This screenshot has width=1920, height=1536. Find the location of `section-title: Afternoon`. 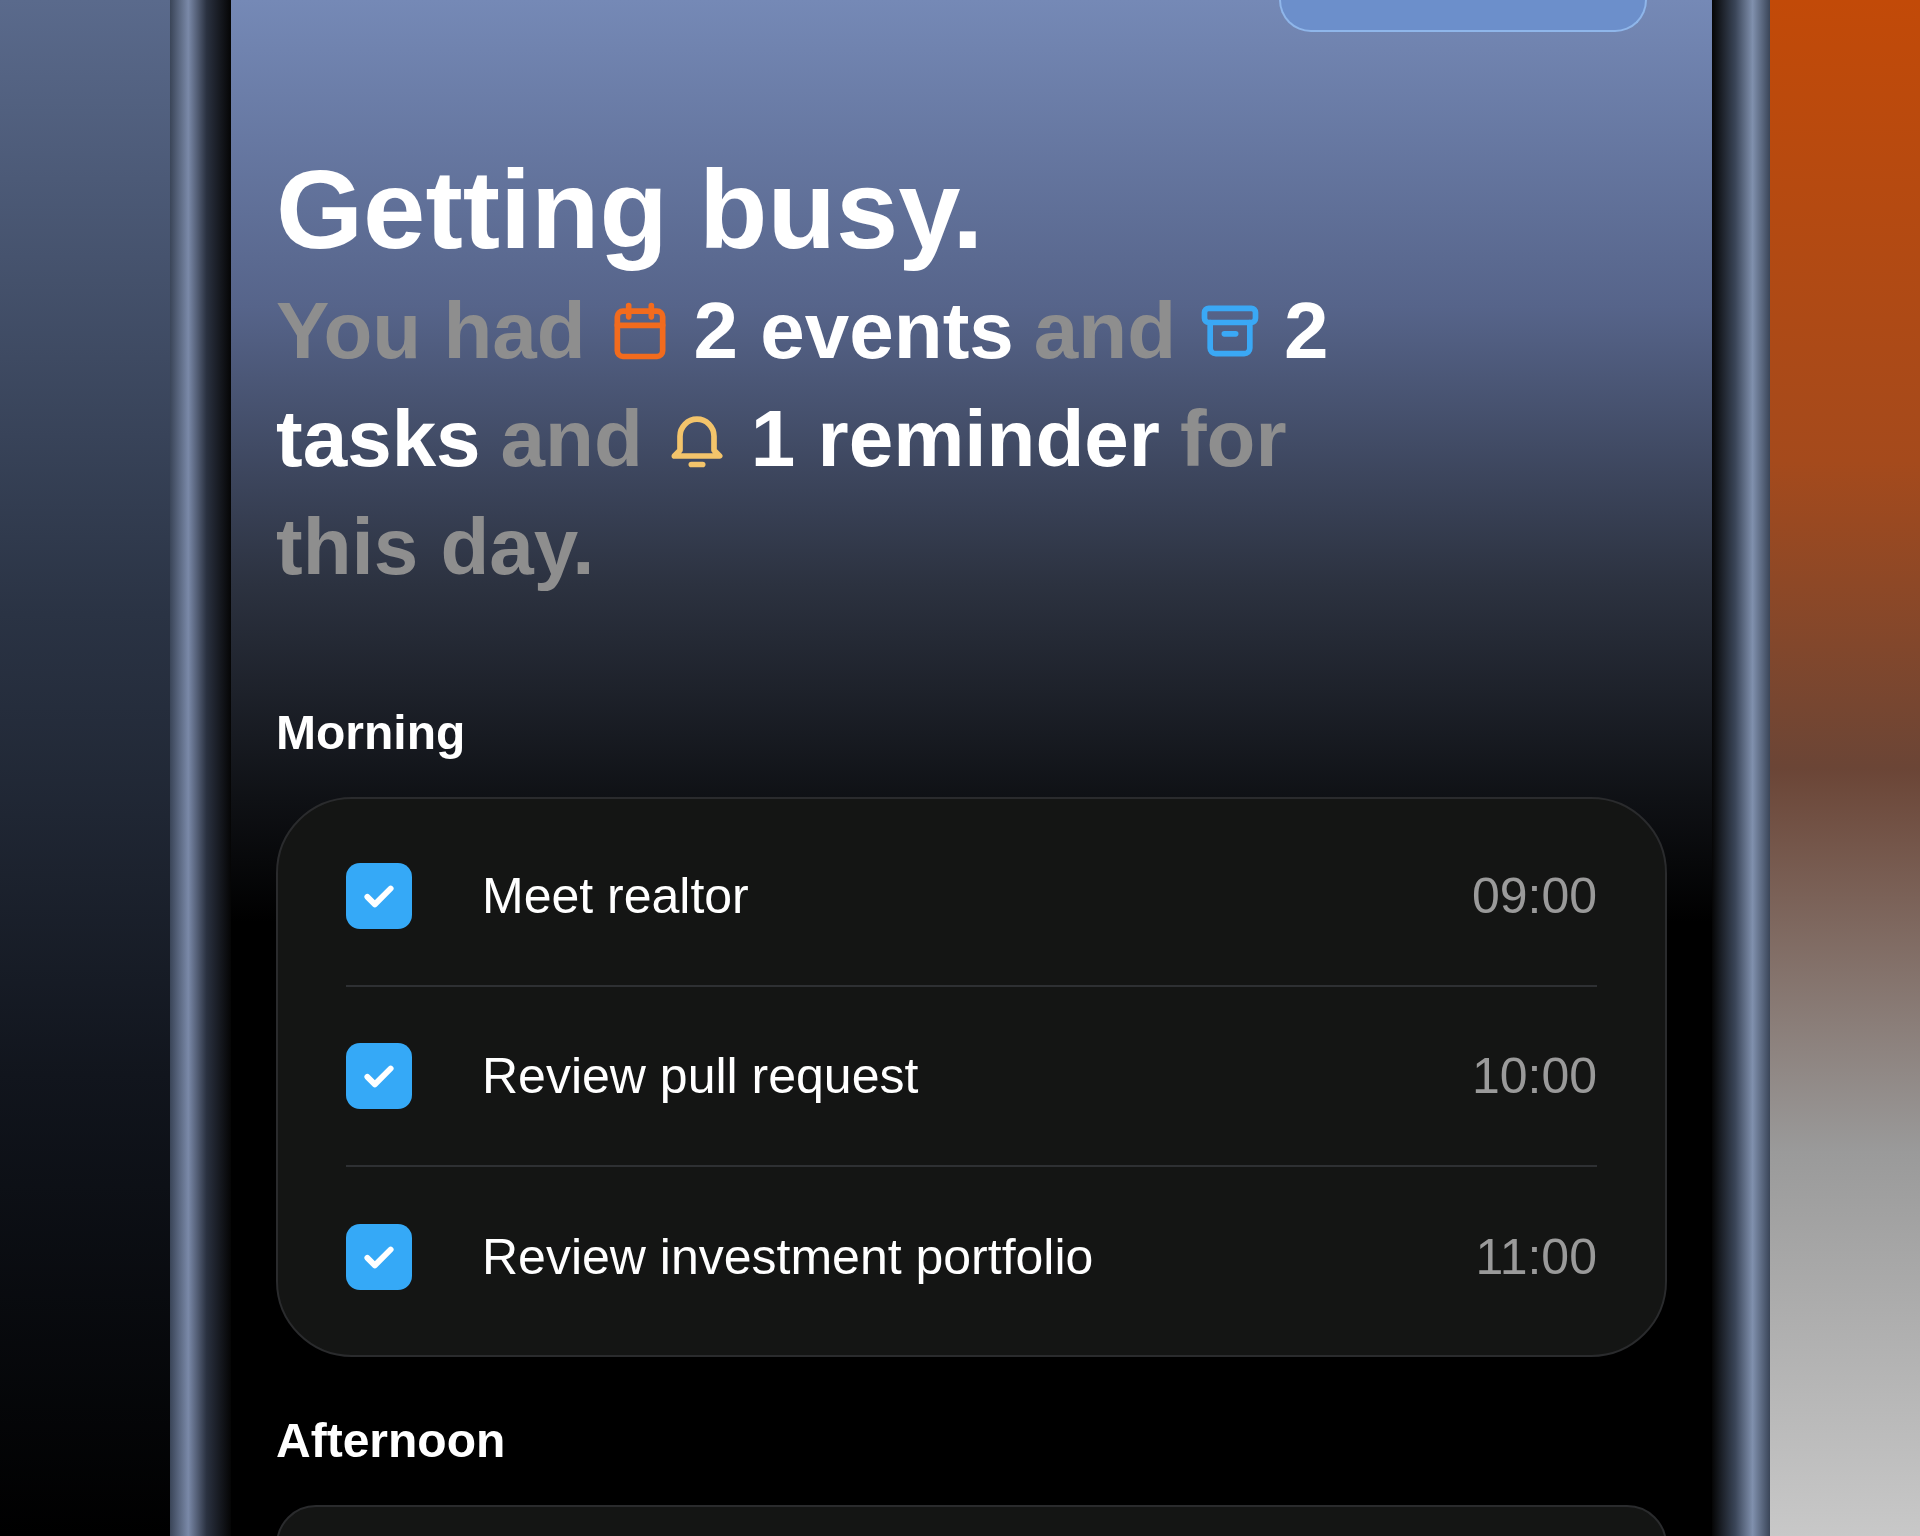

section-title: Afternoon is located at coordinates (391, 1441).